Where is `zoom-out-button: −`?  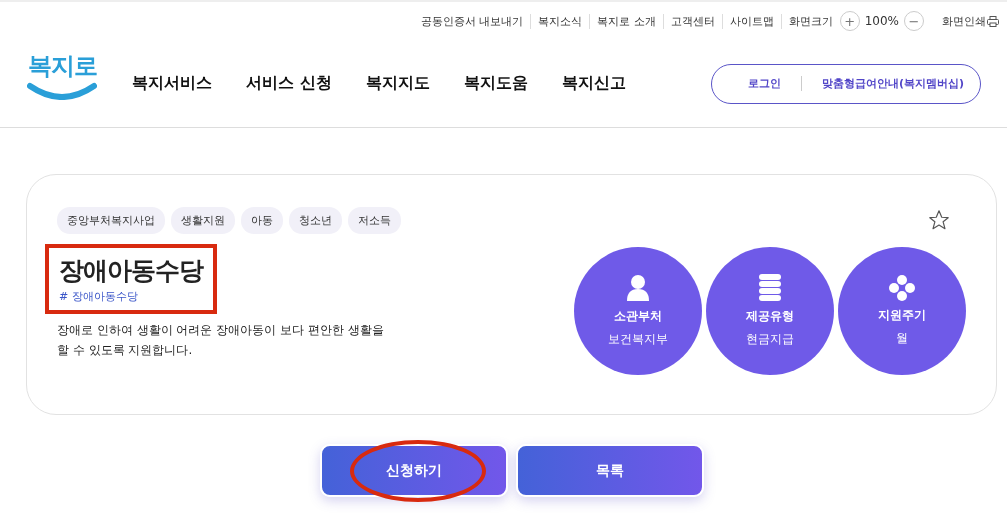 zoom-out-button: − is located at coordinates (914, 21).